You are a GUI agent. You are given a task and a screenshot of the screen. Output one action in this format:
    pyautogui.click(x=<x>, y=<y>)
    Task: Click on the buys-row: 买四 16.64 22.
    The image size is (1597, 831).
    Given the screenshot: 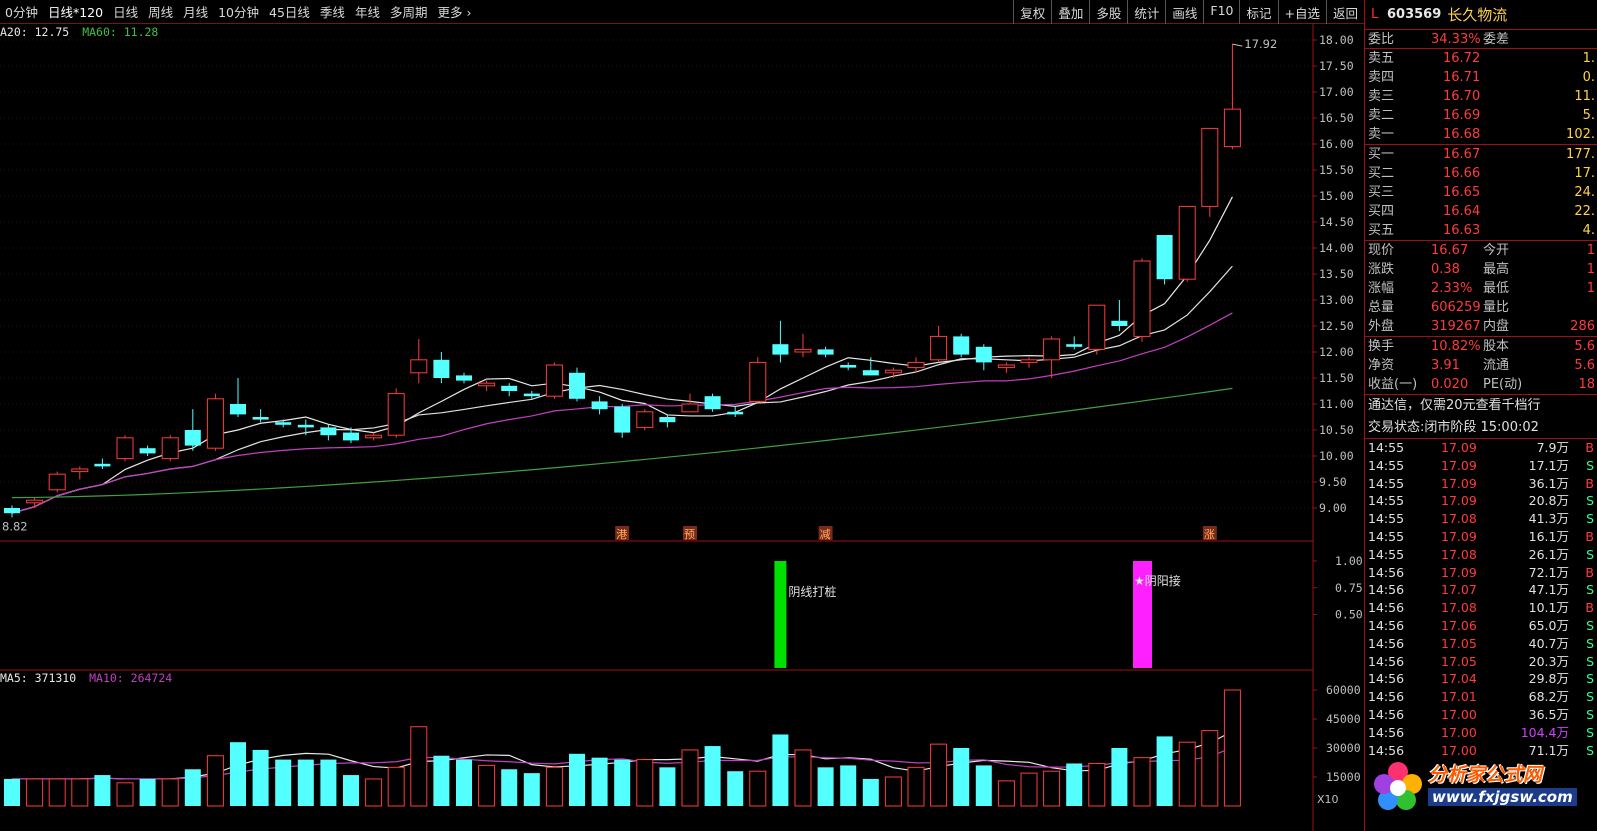 What is the action you would take?
    pyautogui.click(x=1481, y=211)
    